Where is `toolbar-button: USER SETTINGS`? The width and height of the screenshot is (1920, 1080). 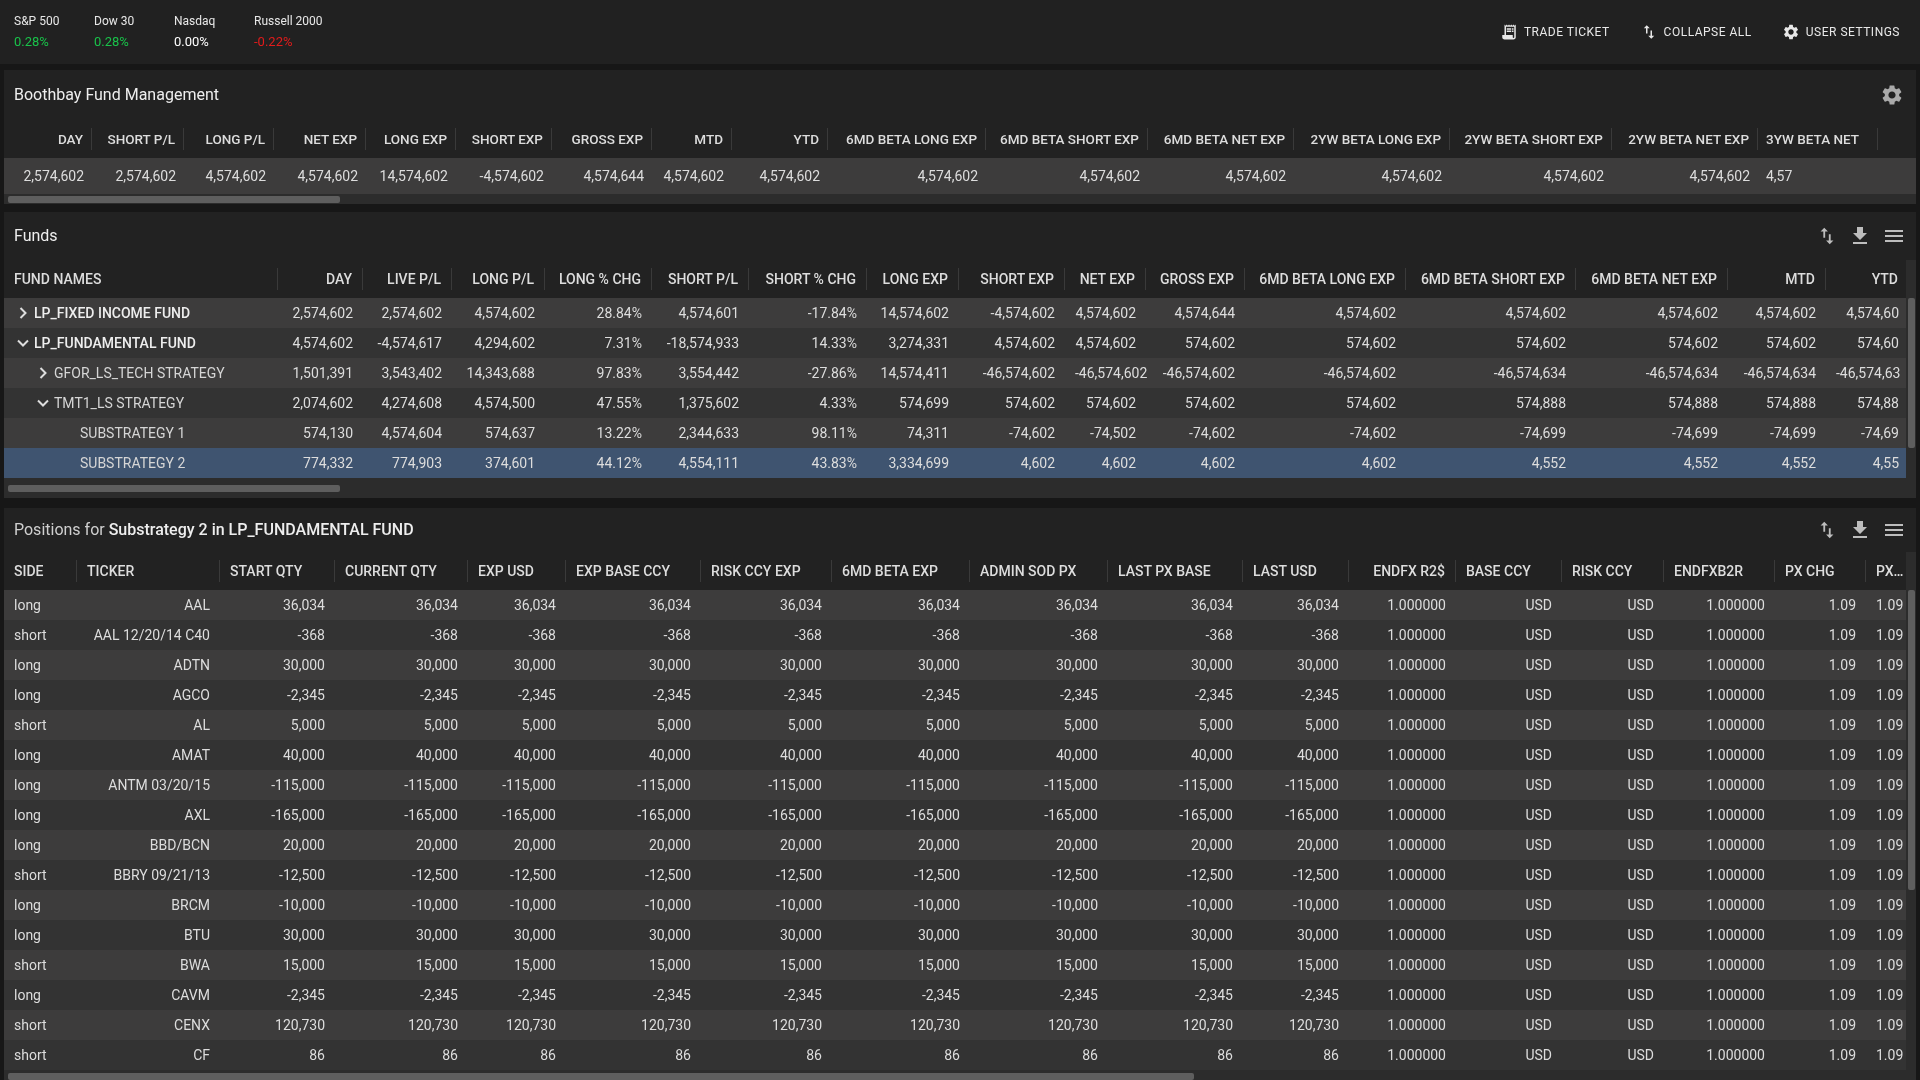
toolbar-button: USER SETTINGS is located at coordinates (1840, 32).